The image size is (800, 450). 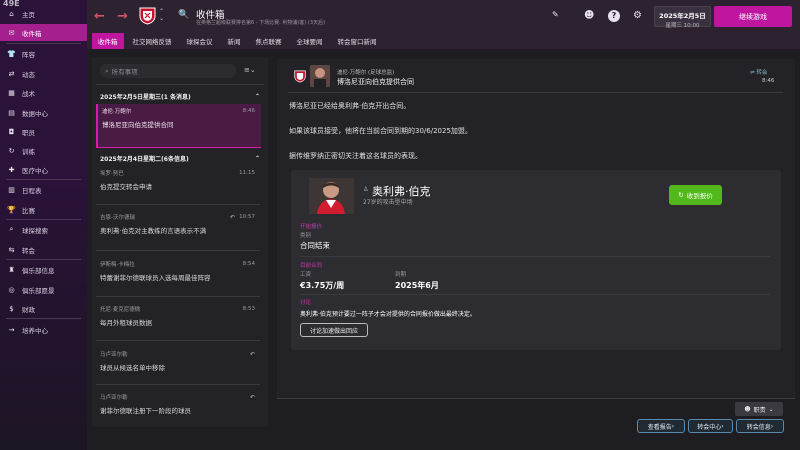 What do you see at coordinates (43, 92) in the screenshot?
I see `sidebar-item-tactics: ▦ 战术` at bounding box center [43, 92].